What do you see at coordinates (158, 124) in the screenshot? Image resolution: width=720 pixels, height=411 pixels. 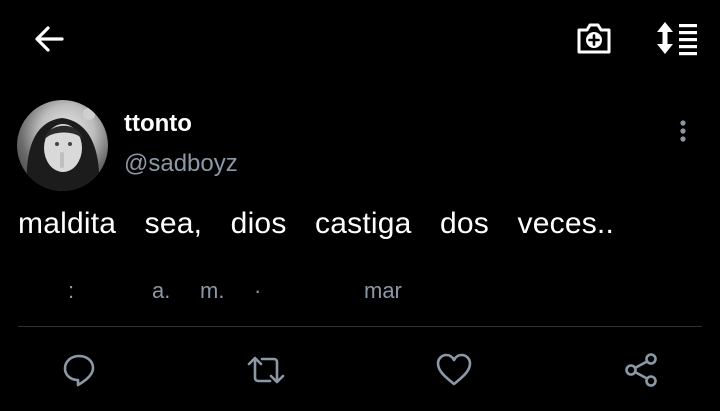 I see `display-name: ttonto` at bounding box center [158, 124].